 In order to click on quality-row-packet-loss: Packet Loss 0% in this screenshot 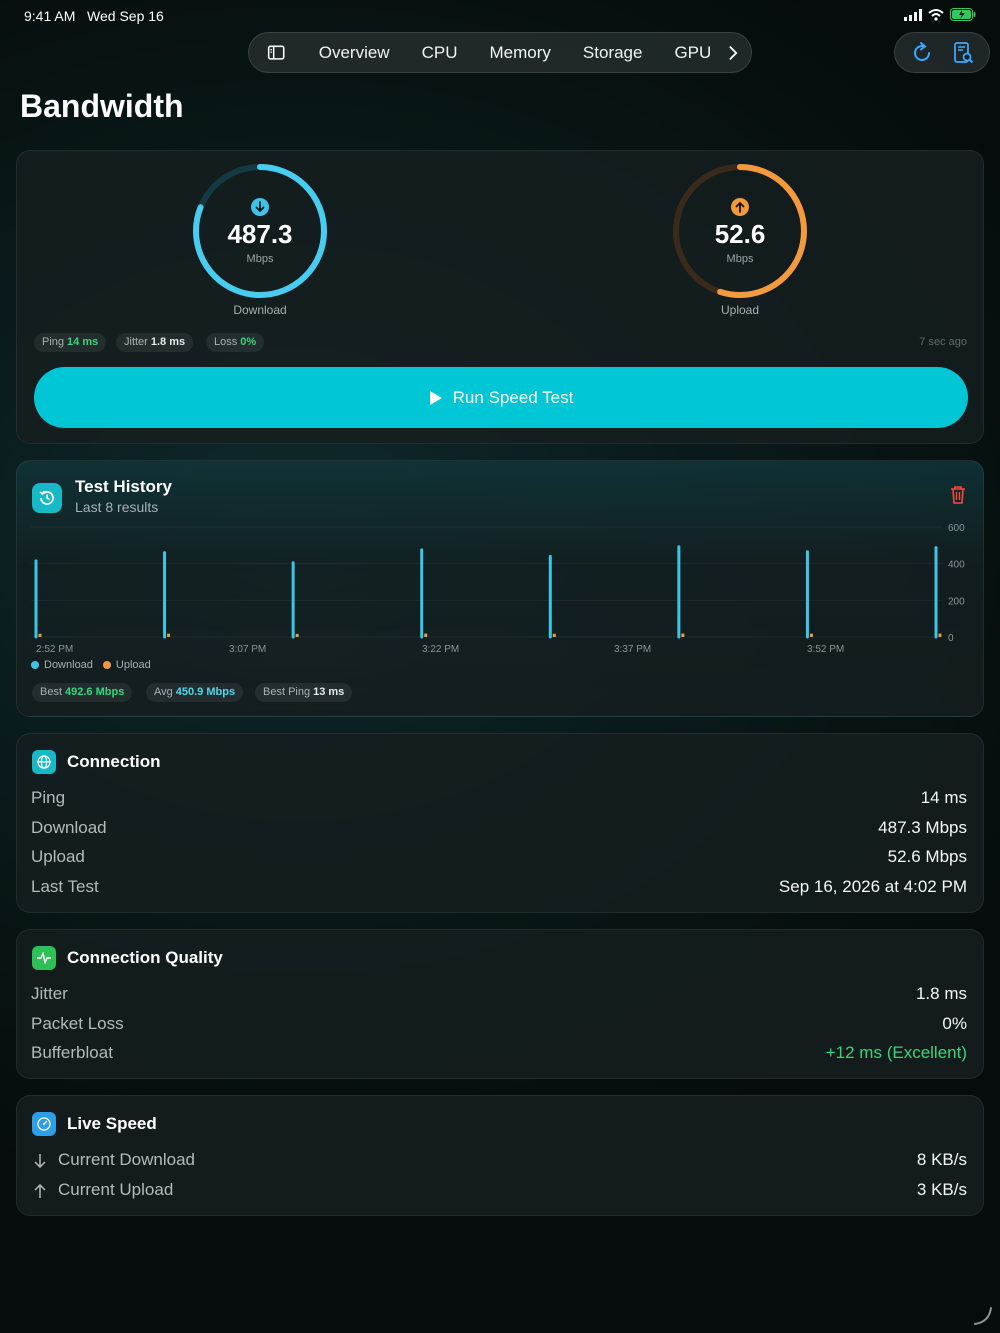, I will do `click(499, 1023)`.